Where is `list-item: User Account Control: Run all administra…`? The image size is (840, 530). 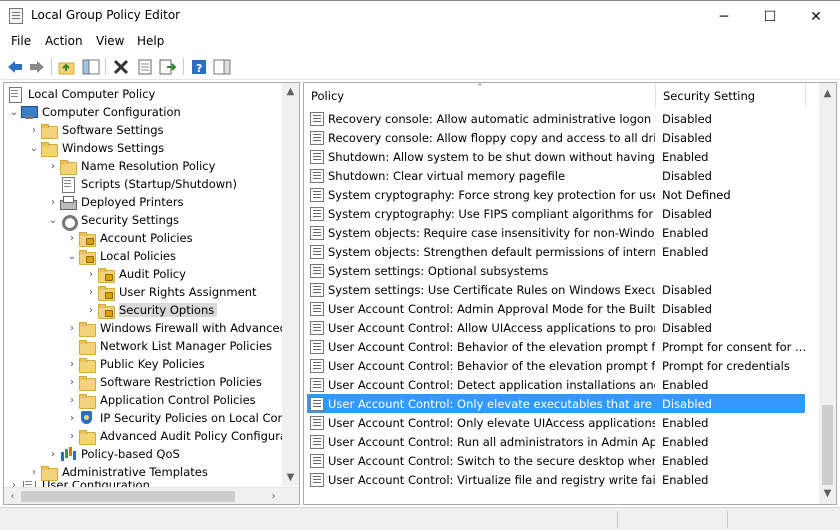 list-item: User Account Control: Run all administra… is located at coordinates (556, 441).